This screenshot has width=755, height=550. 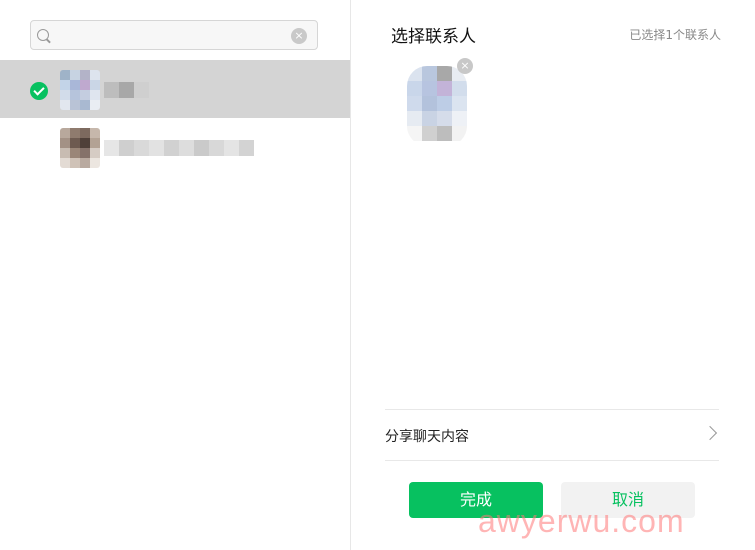 I want to click on share-chat-row: 分享聊天内容, so click(x=552, y=435).